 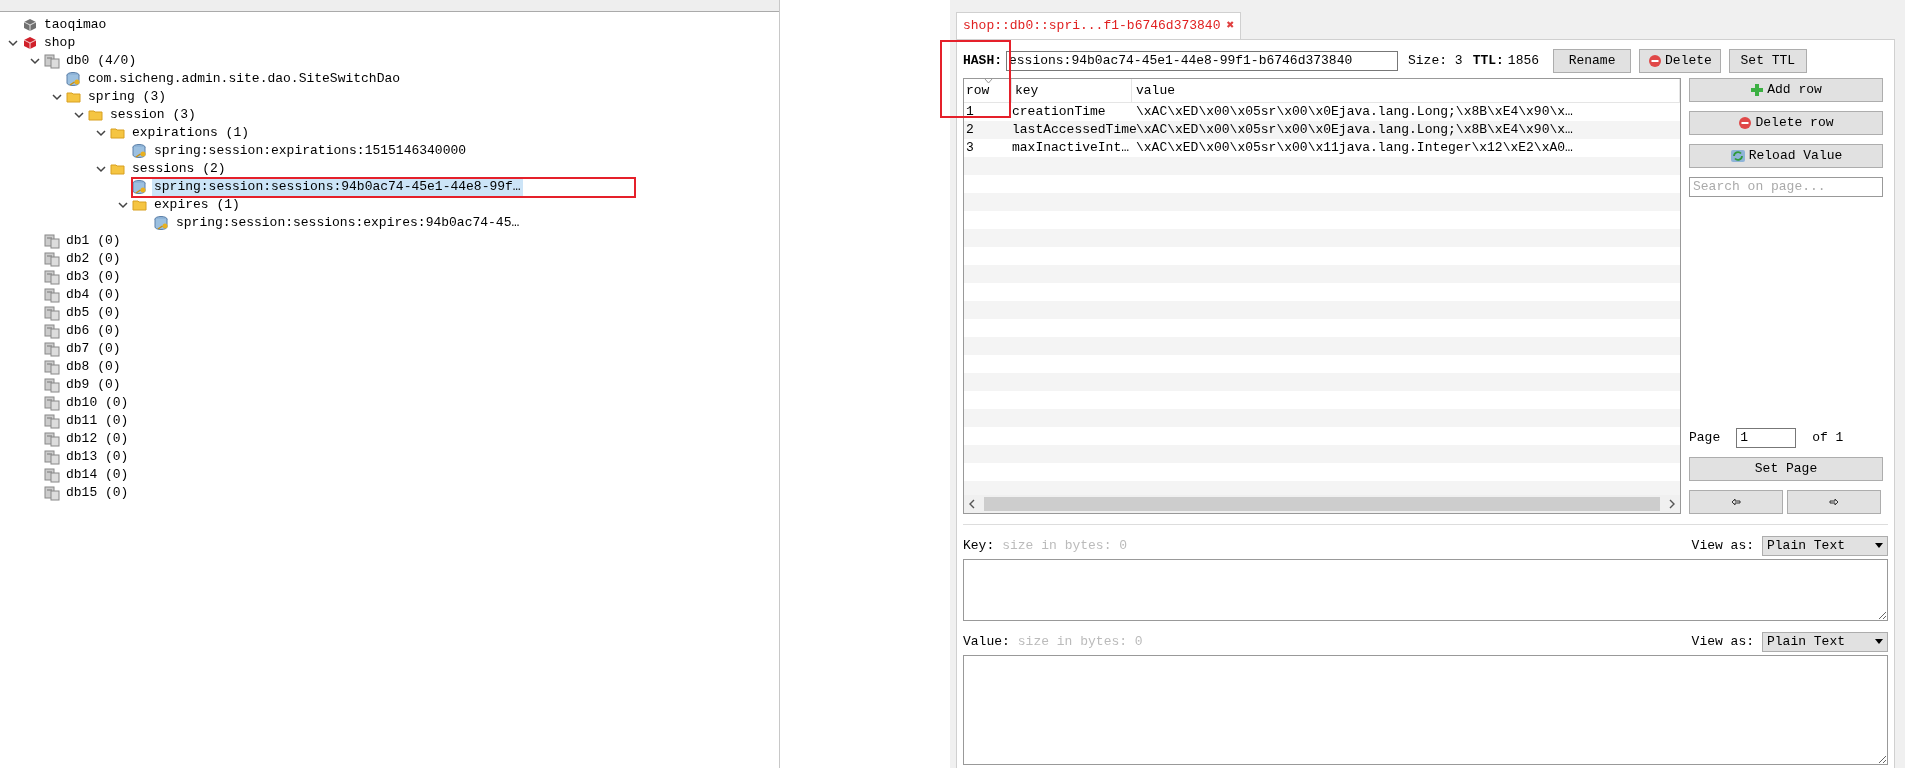 I want to click on tree-item: db5 (0), so click(x=93, y=313).